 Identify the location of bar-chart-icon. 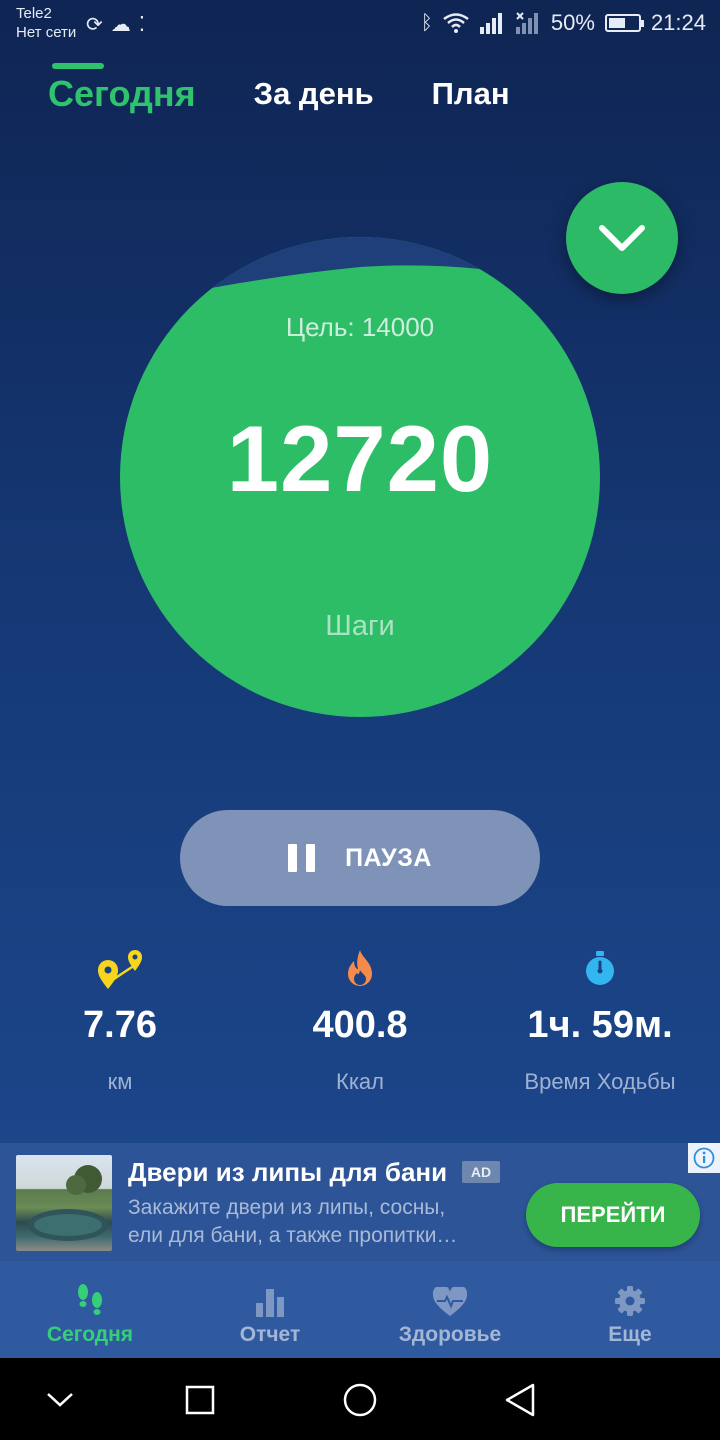
(270, 1290).